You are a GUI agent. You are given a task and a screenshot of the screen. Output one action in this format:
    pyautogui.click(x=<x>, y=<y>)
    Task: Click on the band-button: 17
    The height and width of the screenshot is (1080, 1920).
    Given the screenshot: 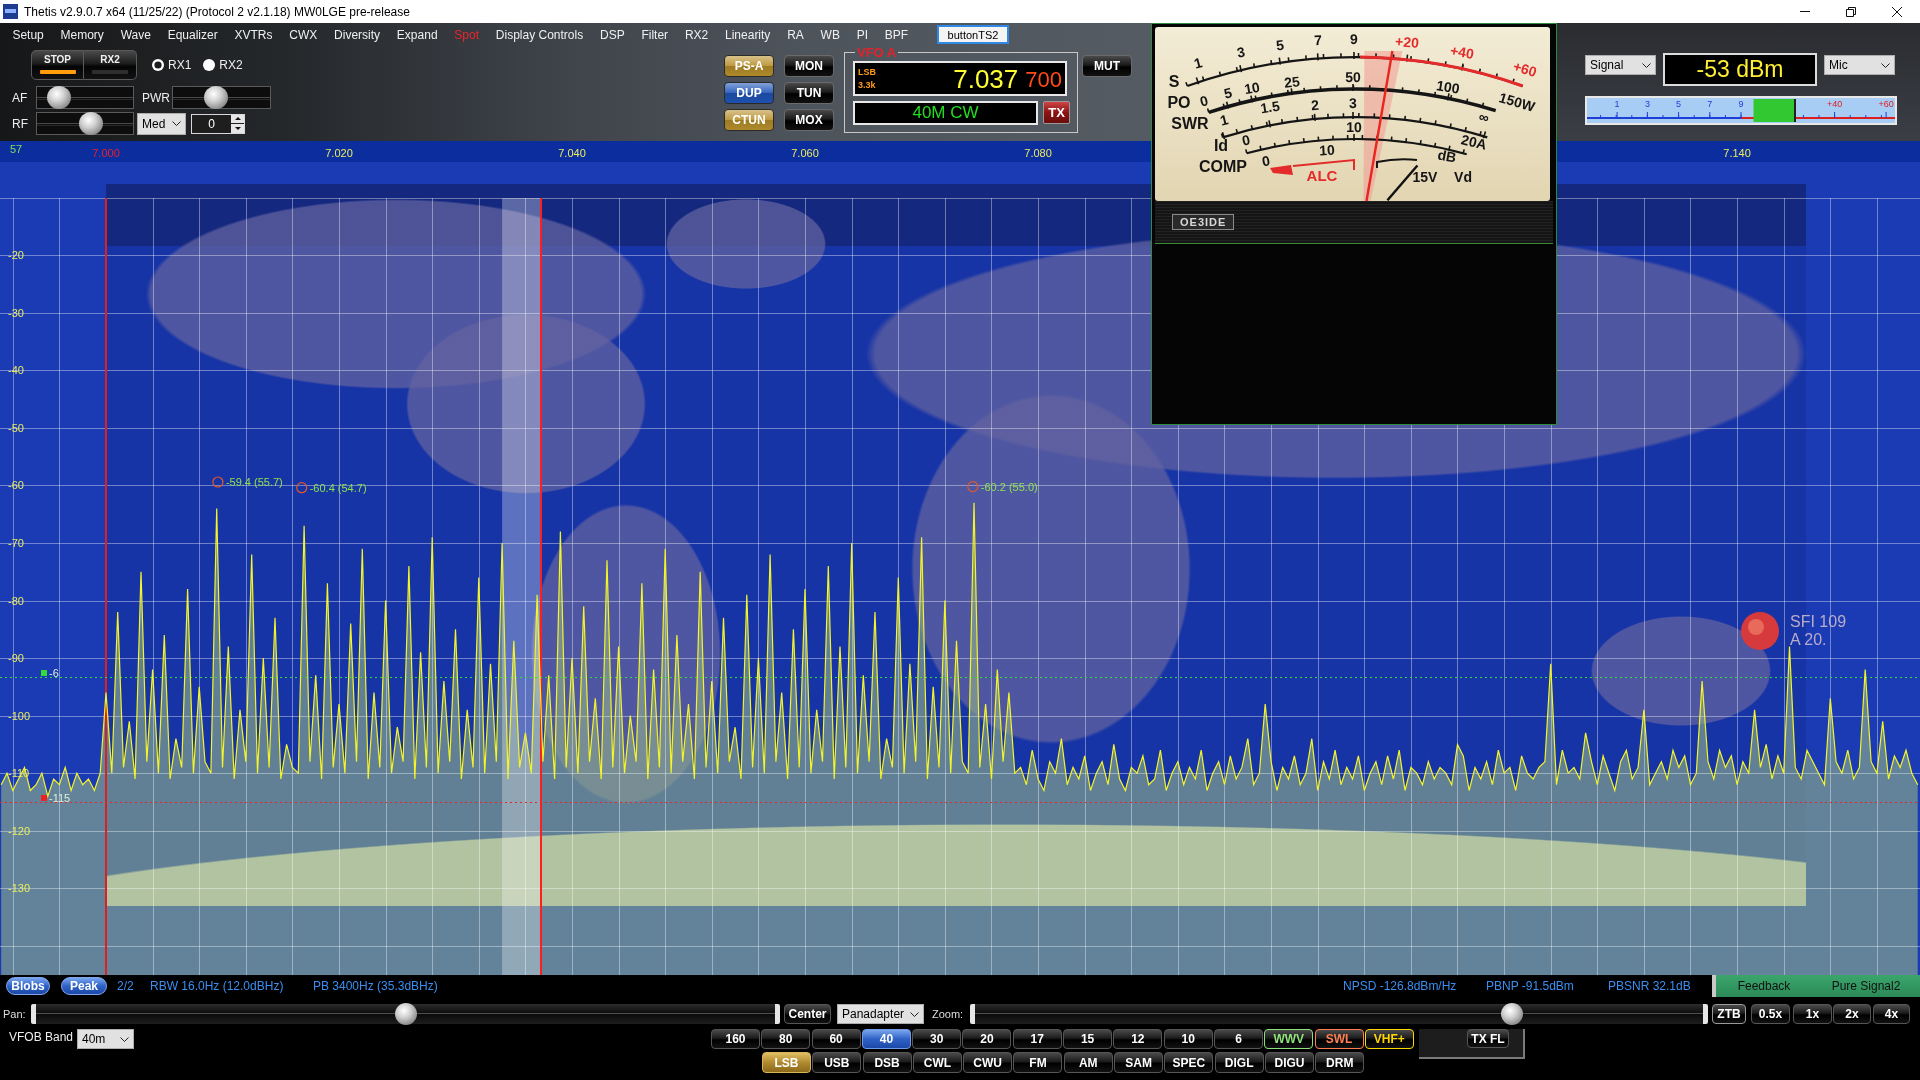 What is the action you would take?
    pyautogui.click(x=1037, y=1039)
    